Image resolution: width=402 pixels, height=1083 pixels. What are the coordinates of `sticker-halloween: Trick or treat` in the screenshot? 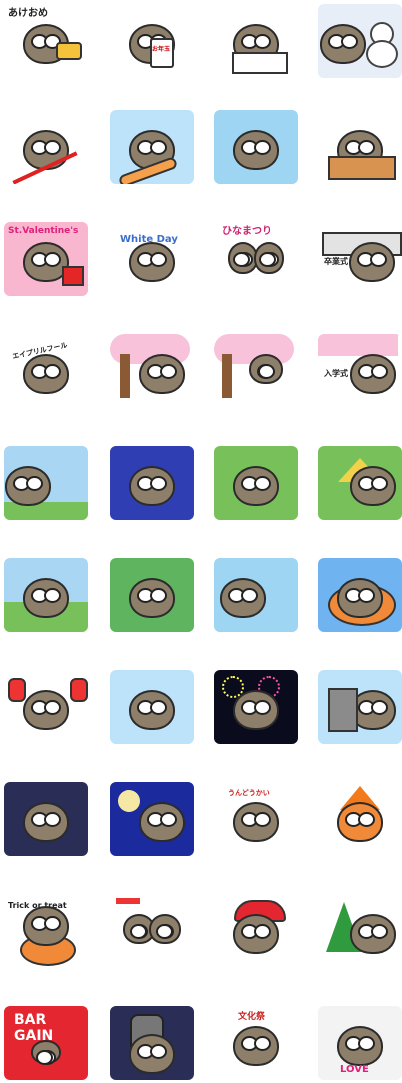 It's located at (46, 931).